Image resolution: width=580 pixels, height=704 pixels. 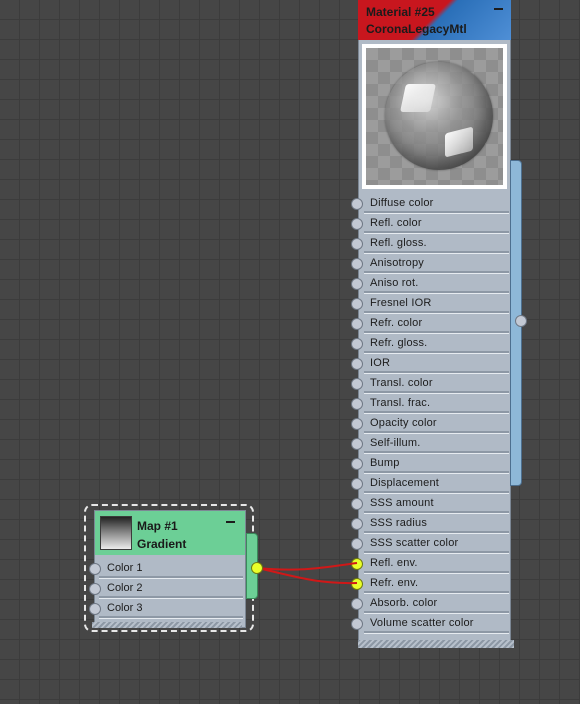 What do you see at coordinates (257, 568) in the screenshot?
I see `gradient-output-dot` at bounding box center [257, 568].